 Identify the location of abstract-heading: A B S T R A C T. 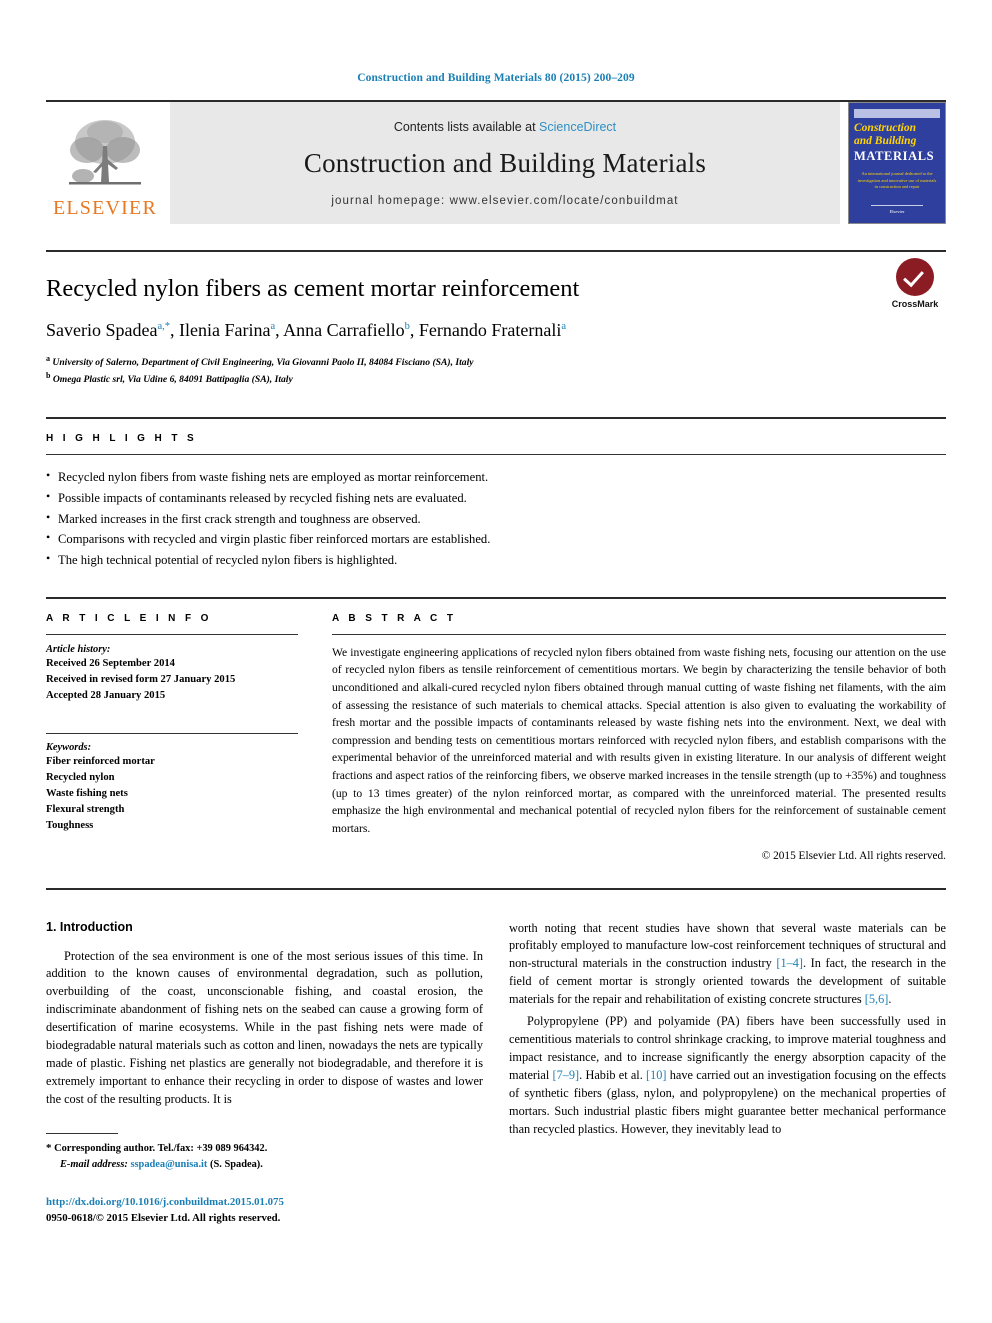
(394, 618).